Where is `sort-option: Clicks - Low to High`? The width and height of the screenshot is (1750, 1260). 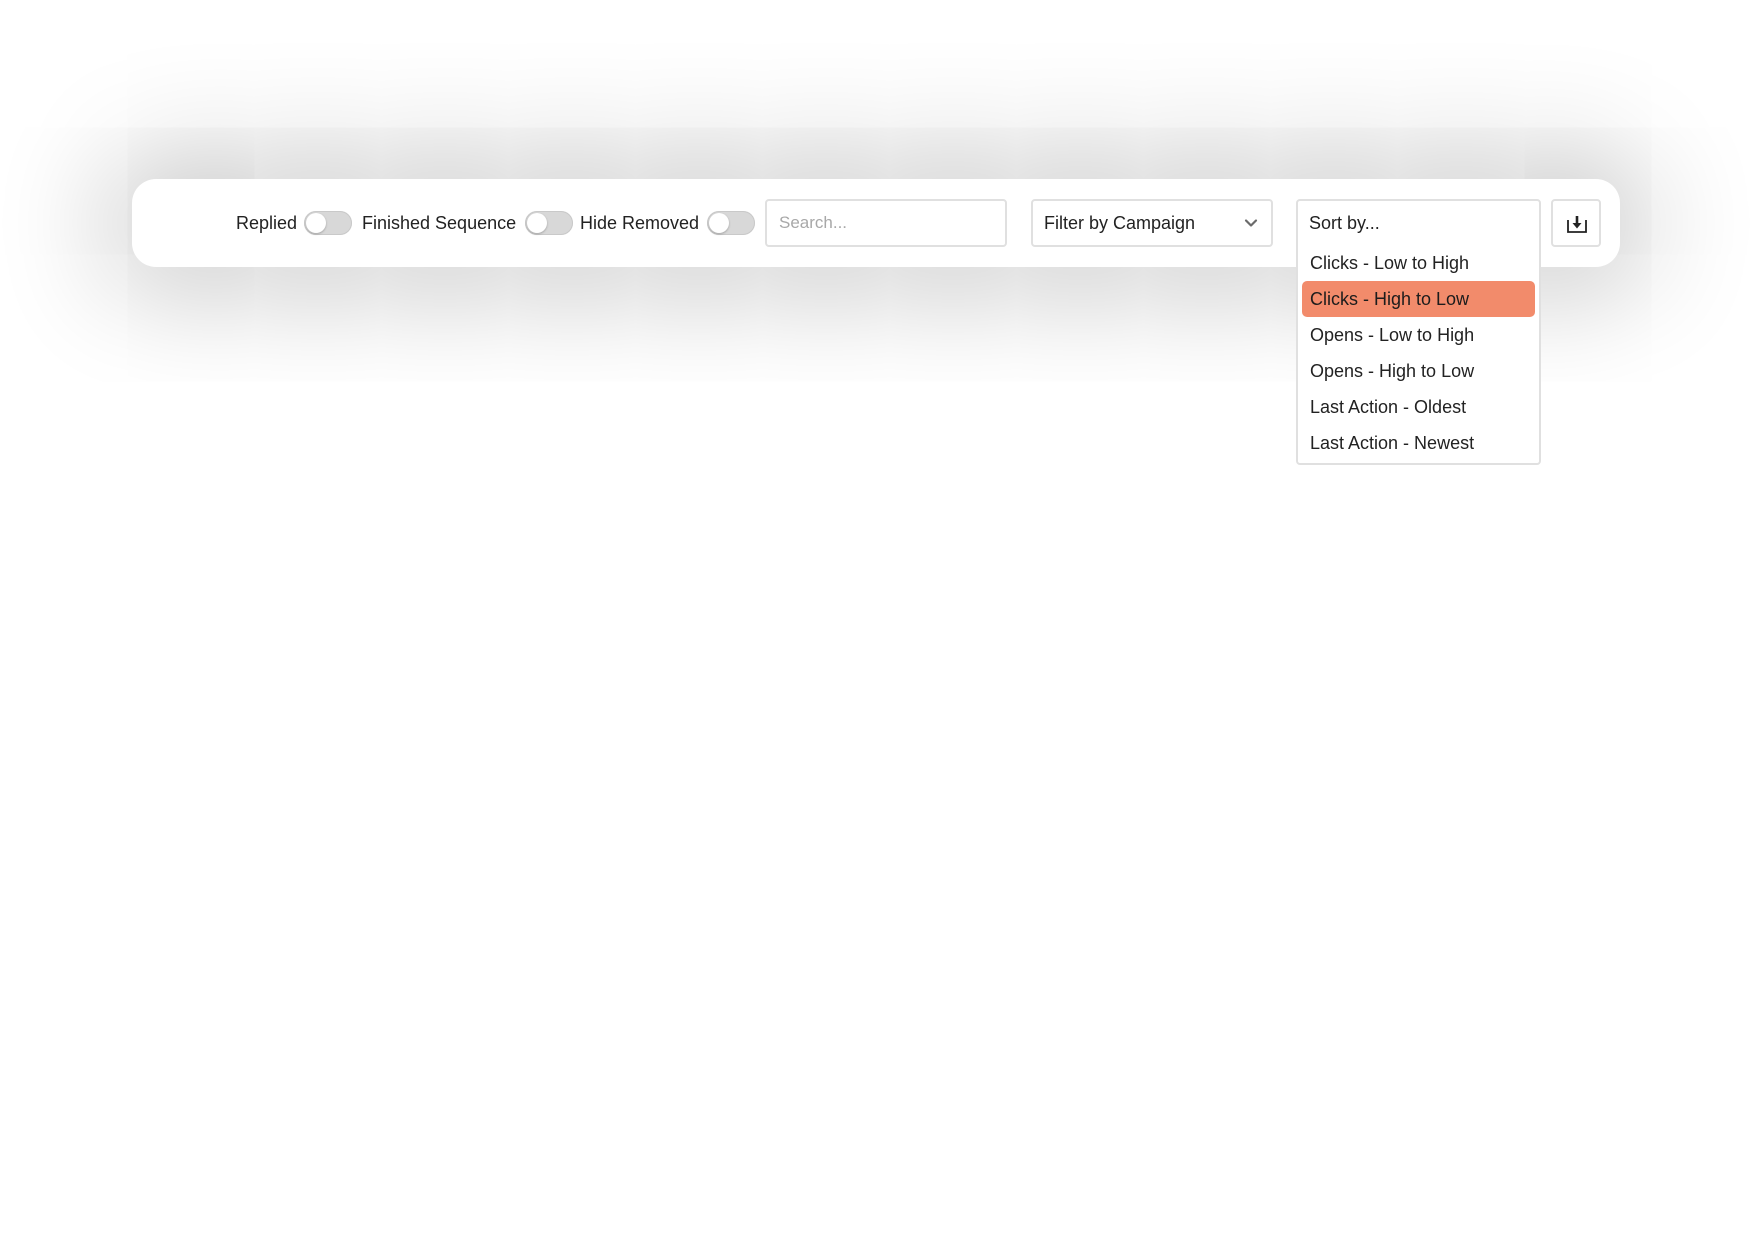
sort-option: Clicks - Low to High is located at coordinates (1418, 263).